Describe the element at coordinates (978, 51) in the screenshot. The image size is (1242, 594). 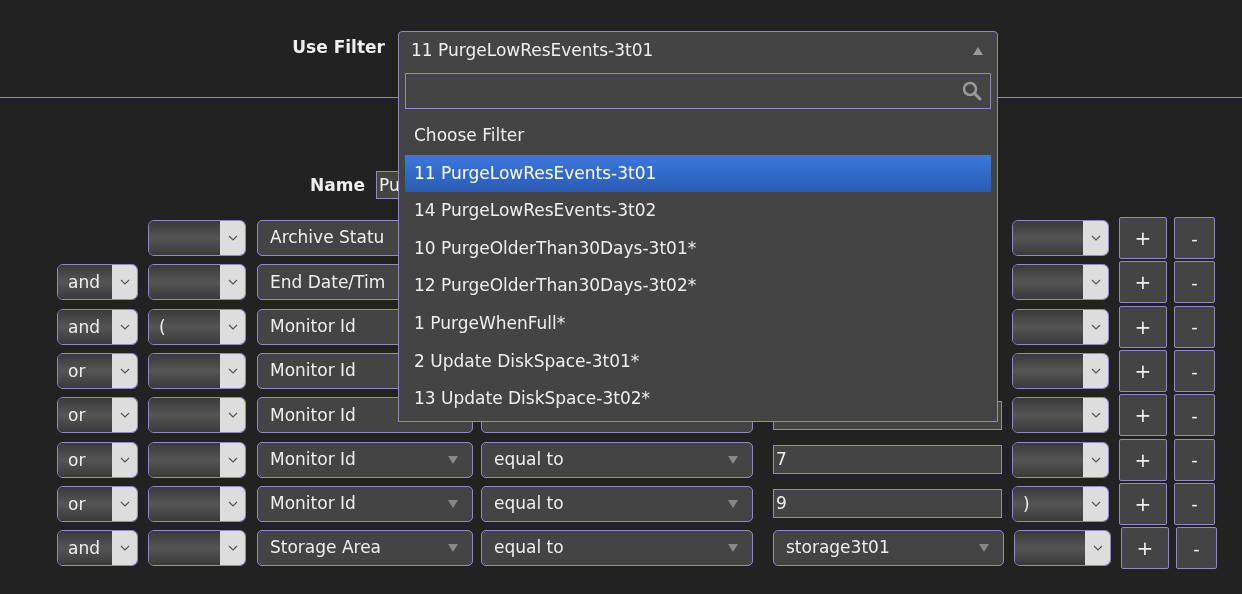
I see `caret-up-icon` at that location.